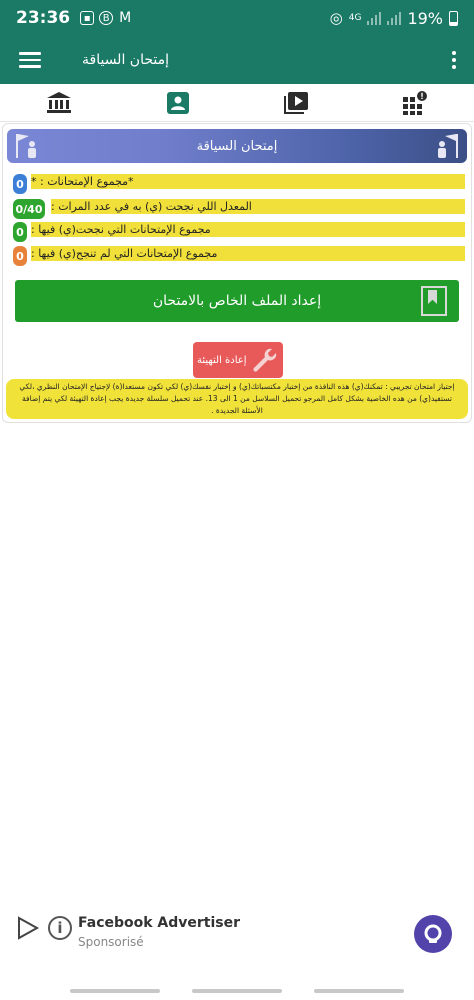  What do you see at coordinates (159, 923) in the screenshot?
I see `ad-title: Facebook Advertiser` at bounding box center [159, 923].